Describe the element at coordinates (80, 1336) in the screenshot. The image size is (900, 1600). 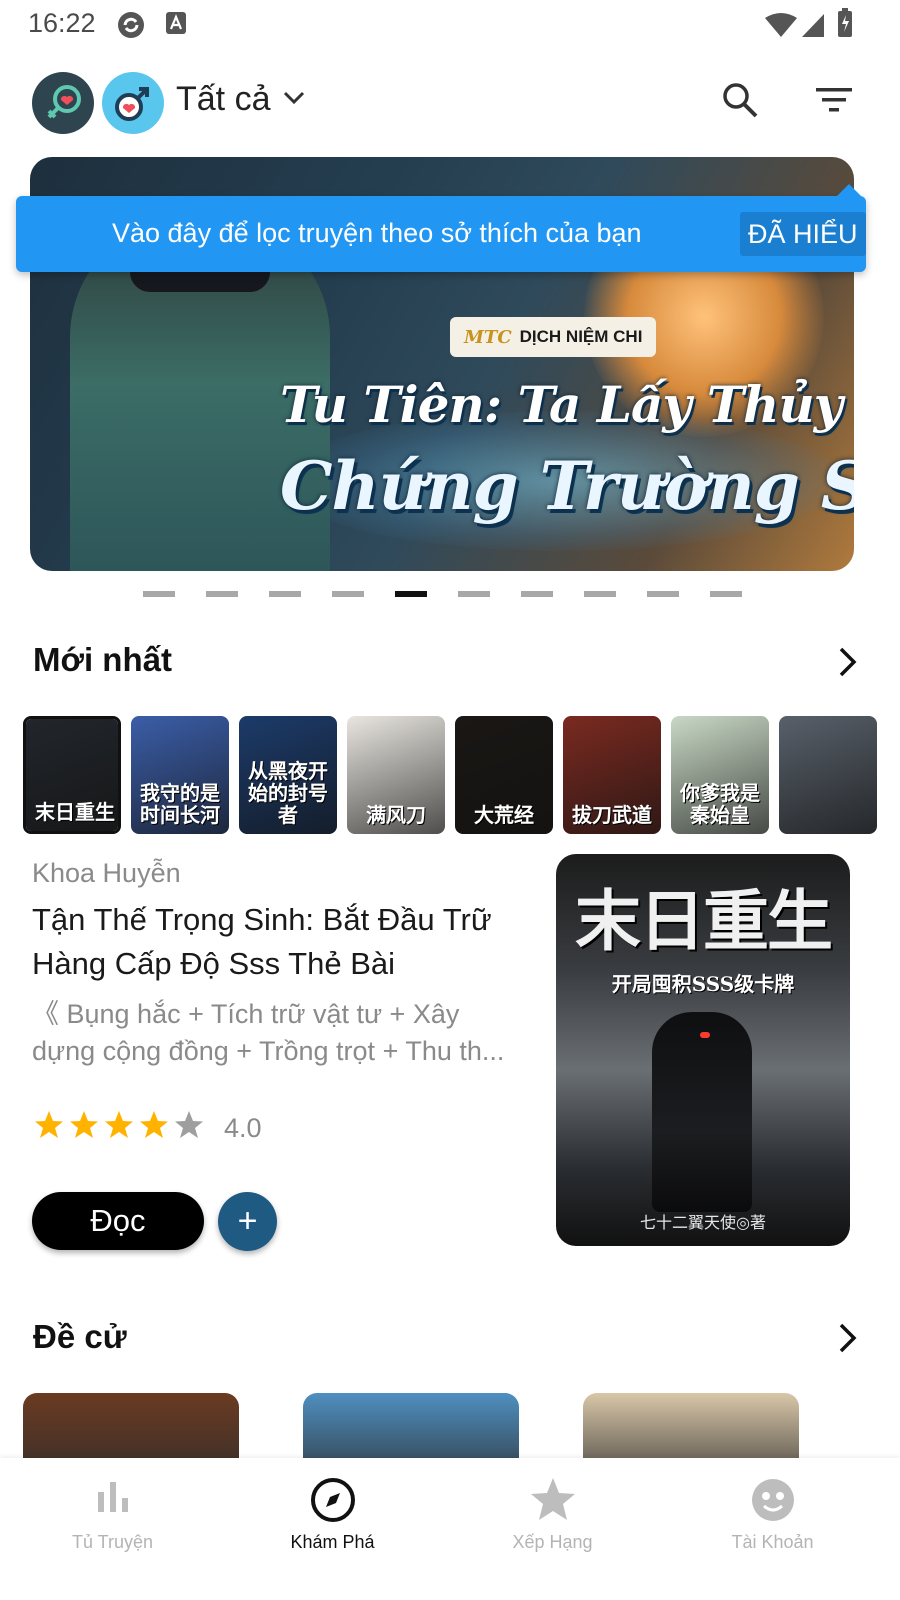
I see `section-title-recommended: Đề cử` at that location.